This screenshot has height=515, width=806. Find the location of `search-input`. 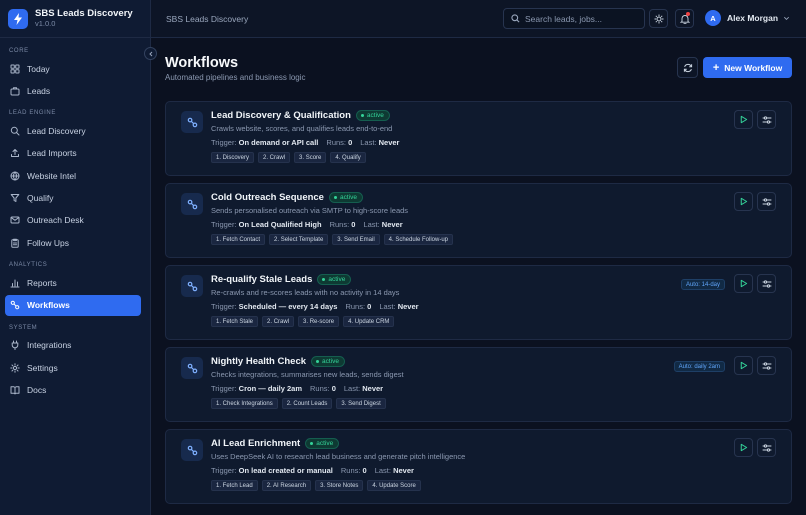

search-input is located at coordinates (580, 18).